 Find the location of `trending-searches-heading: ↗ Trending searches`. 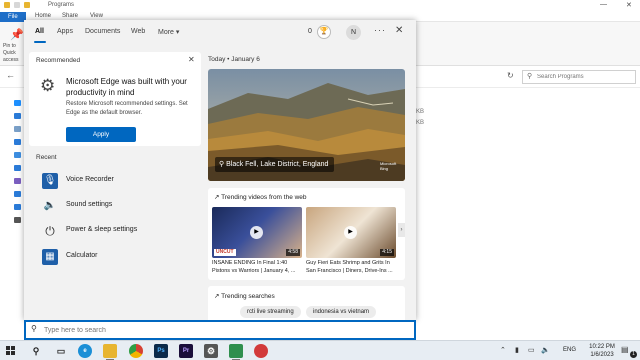

trending-searches-heading: ↗ Trending searches is located at coordinates (244, 296).